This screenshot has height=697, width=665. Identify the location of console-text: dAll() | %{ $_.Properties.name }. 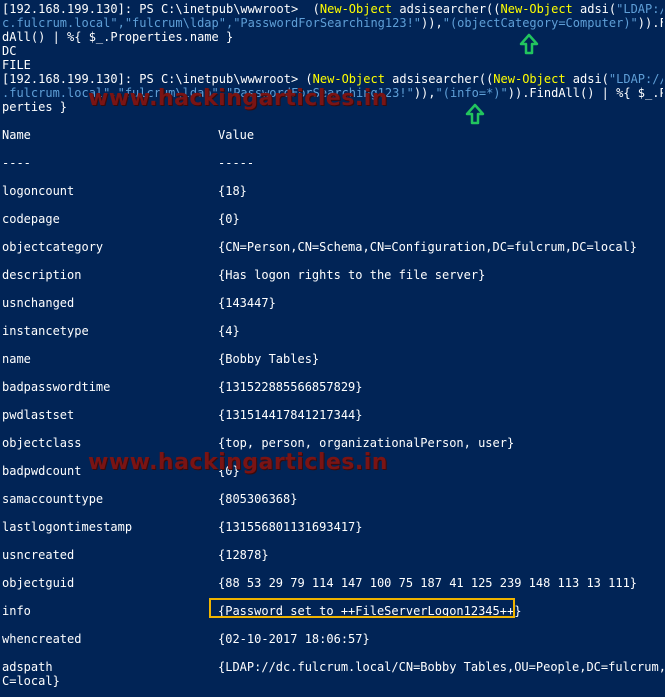
(118, 37).